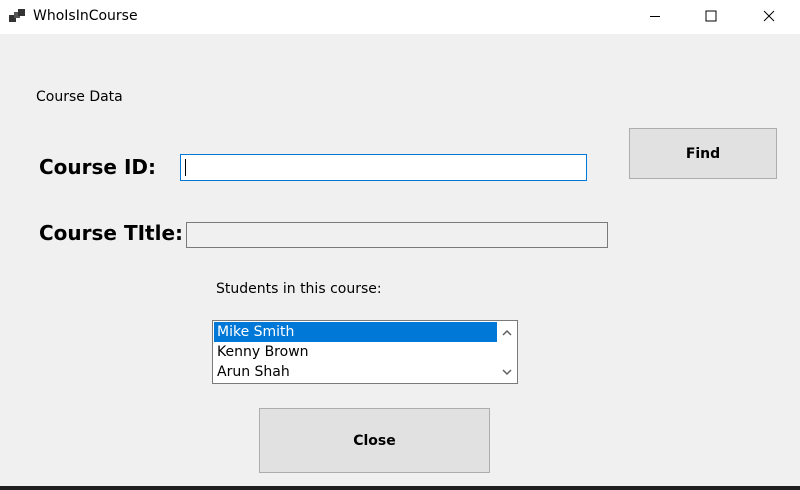 The width and height of the screenshot is (800, 490). What do you see at coordinates (400, 488) in the screenshot?
I see `taskbar-edge` at bounding box center [400, 488].